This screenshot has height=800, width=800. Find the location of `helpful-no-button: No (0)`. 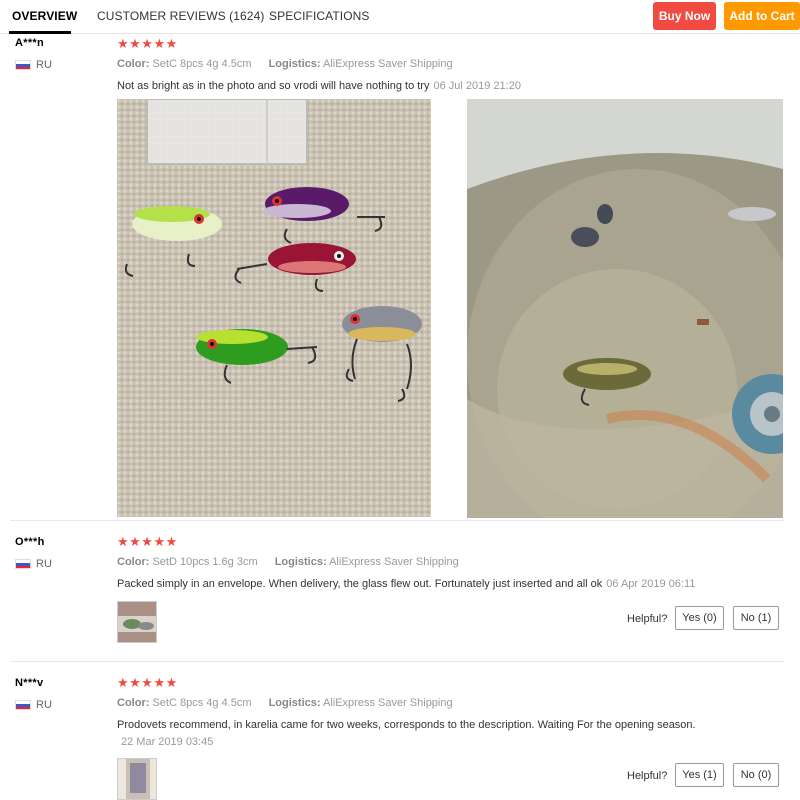

helpful-no-button: No (0) is located at coordinates (756, 775).